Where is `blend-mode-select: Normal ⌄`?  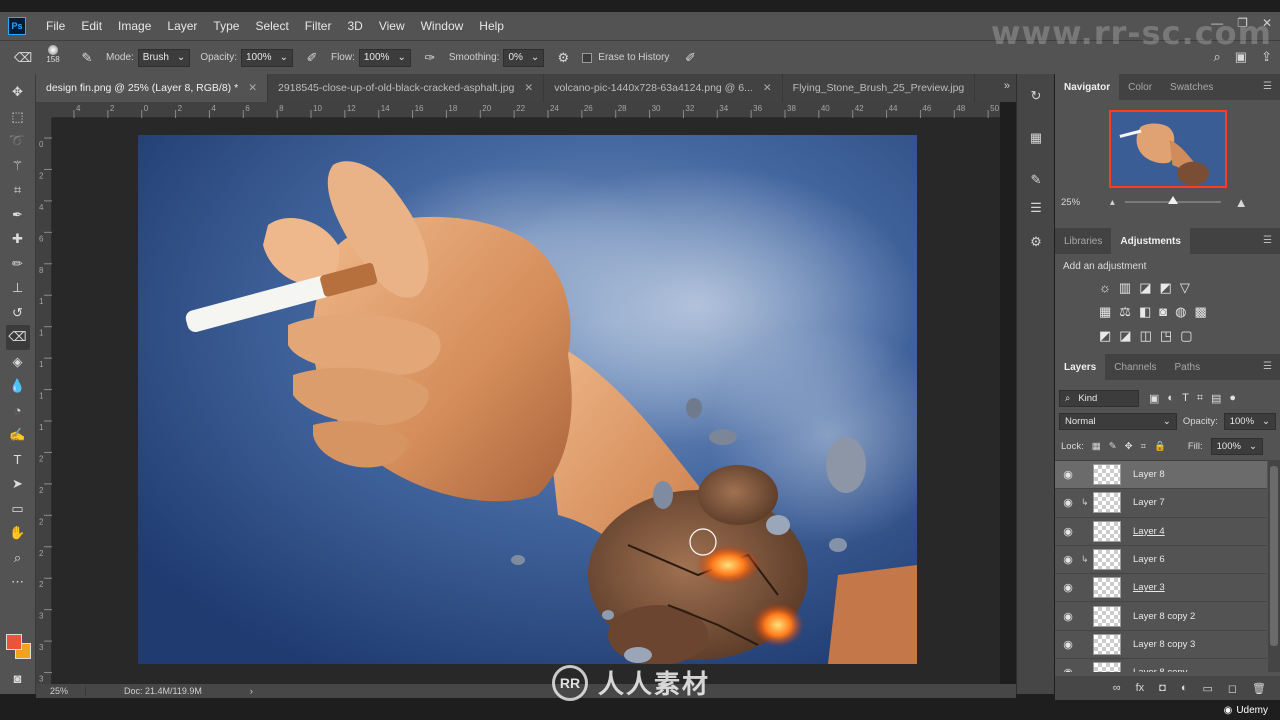 blend-mode-select: Normal ⌄ is located at coordinates (1118, 421).